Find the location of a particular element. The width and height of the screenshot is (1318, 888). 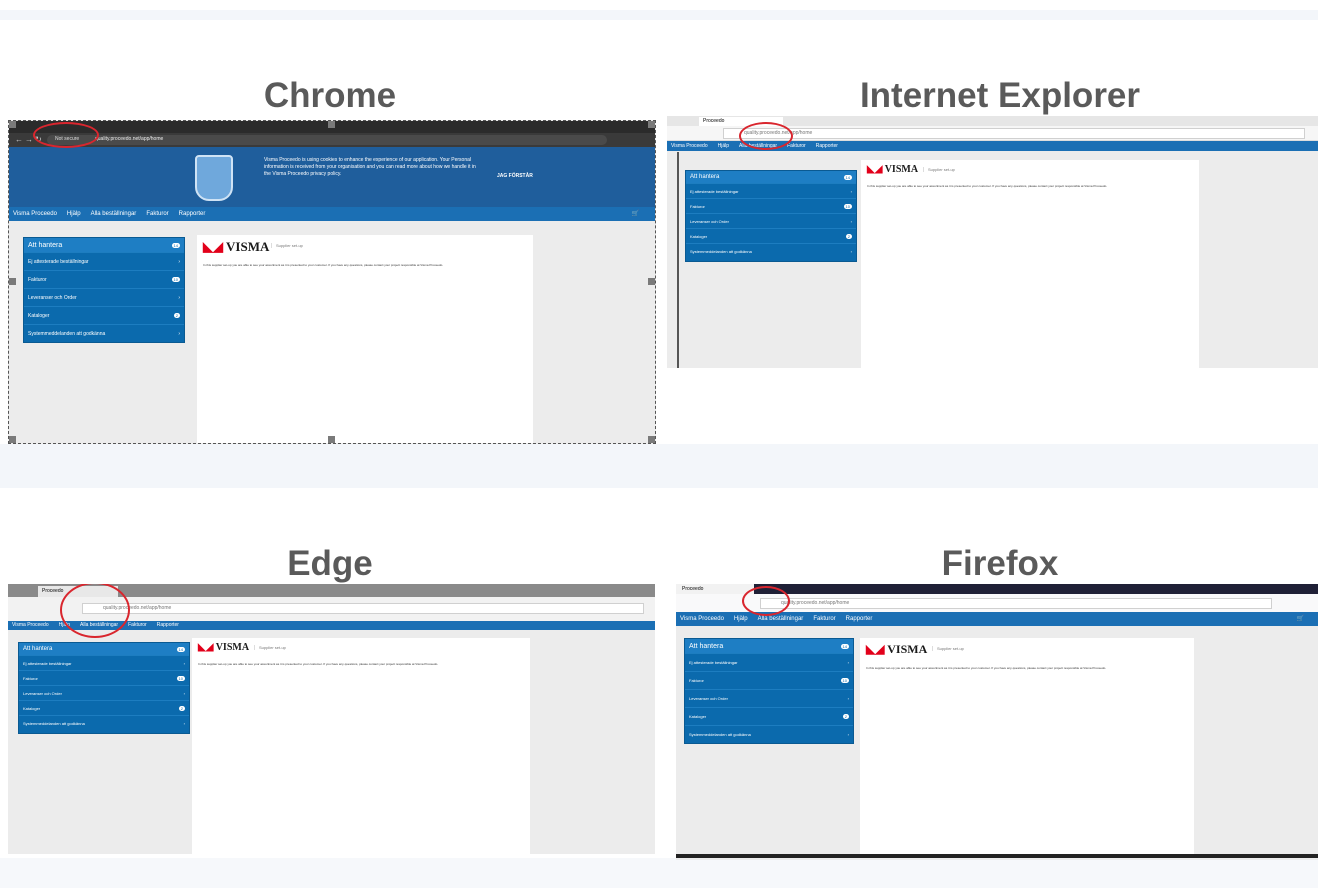

bottom-band is located at coordinates (659, 873).